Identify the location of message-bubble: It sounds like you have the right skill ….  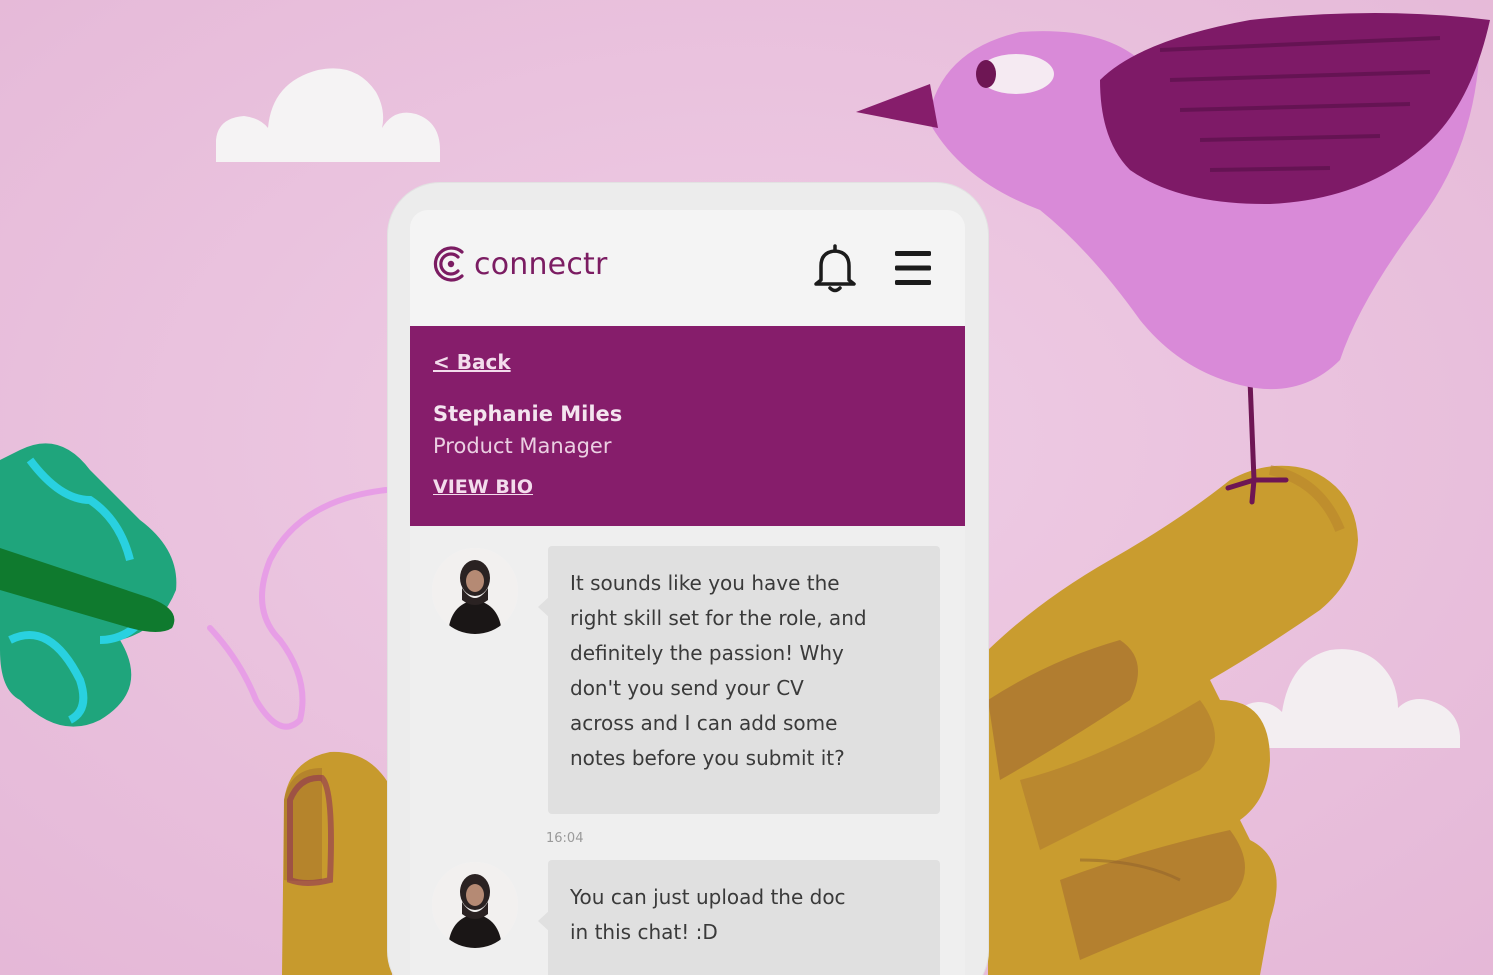
(744, 680).